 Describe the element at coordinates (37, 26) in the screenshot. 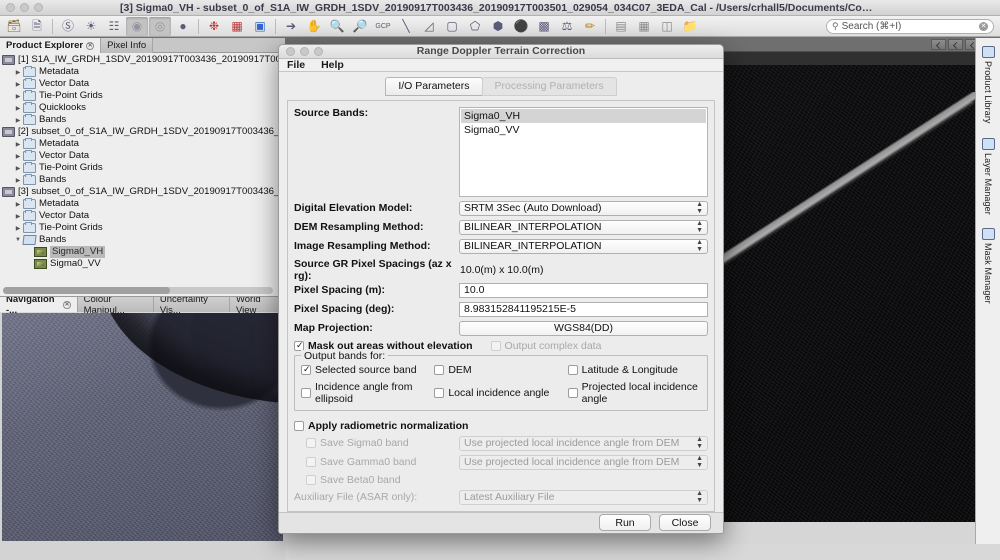

I see `save-product-icon: 🗎` at that location.